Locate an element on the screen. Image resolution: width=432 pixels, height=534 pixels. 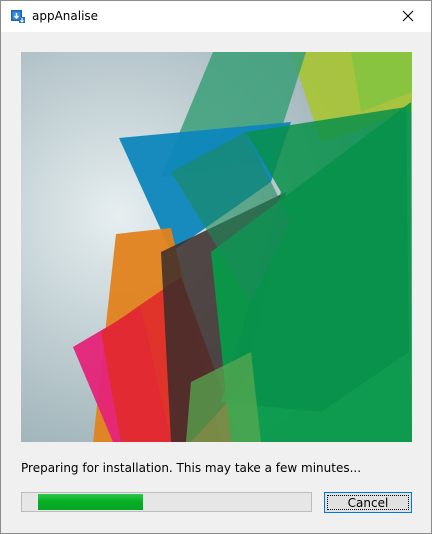
window-title: appAnalise is located at coordinates (65, 16).